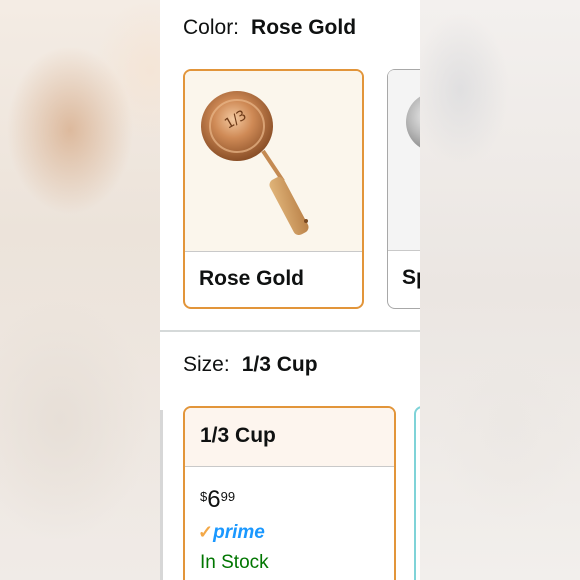 The image size is (580, 580). What do you see at coordinates (204, 496) in the screenshot?
I see `price-currency-symbol: $` at bounding box center [204, 496].